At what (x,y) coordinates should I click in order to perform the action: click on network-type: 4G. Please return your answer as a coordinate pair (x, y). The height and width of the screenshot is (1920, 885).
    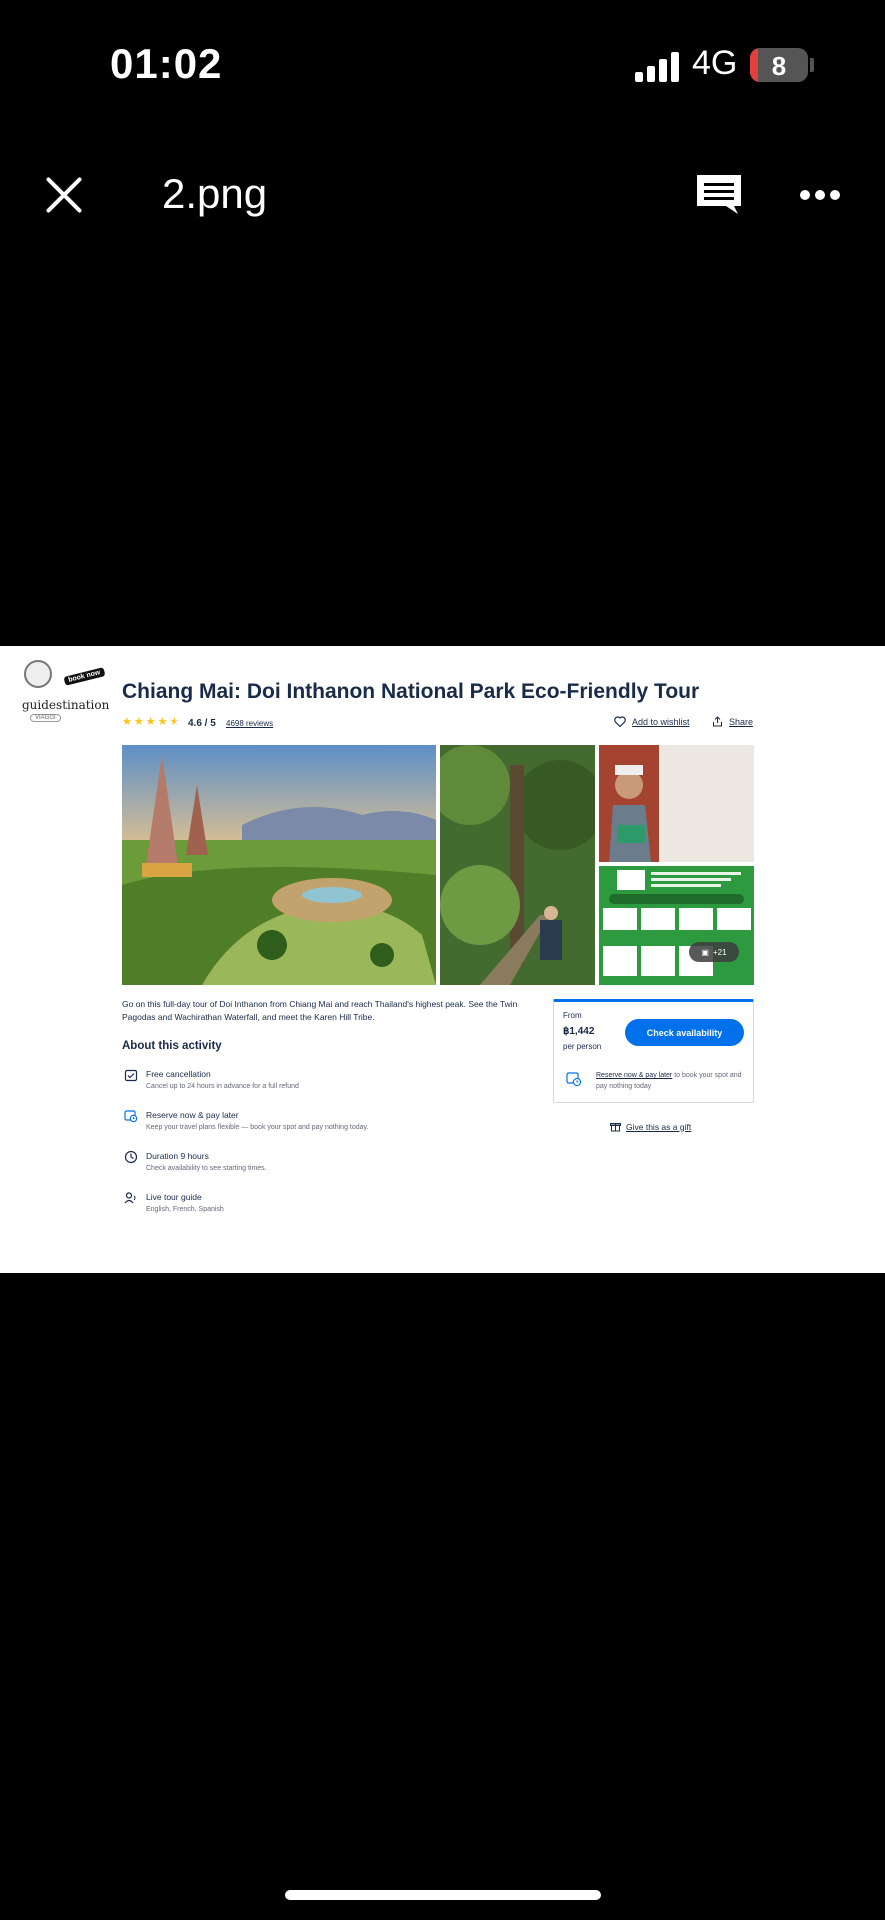
    Looking at the image, I should click on (715, 63).